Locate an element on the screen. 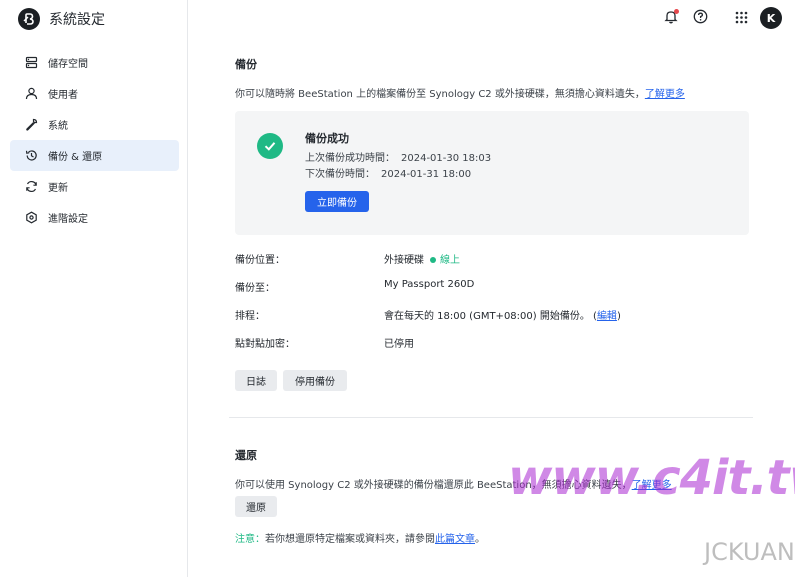  encryption-label: 點對點加密： is located at coordinates (265, 344).